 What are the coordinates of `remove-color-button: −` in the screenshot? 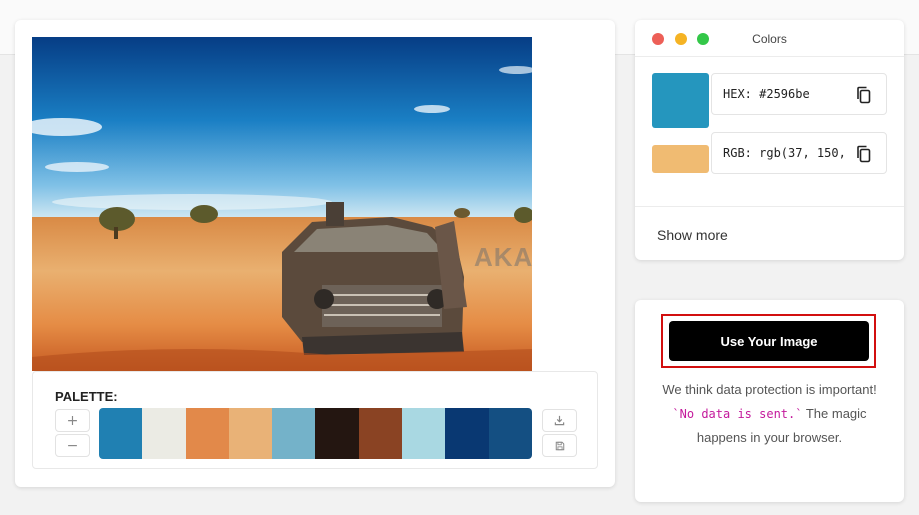 It's located at (72, 445).